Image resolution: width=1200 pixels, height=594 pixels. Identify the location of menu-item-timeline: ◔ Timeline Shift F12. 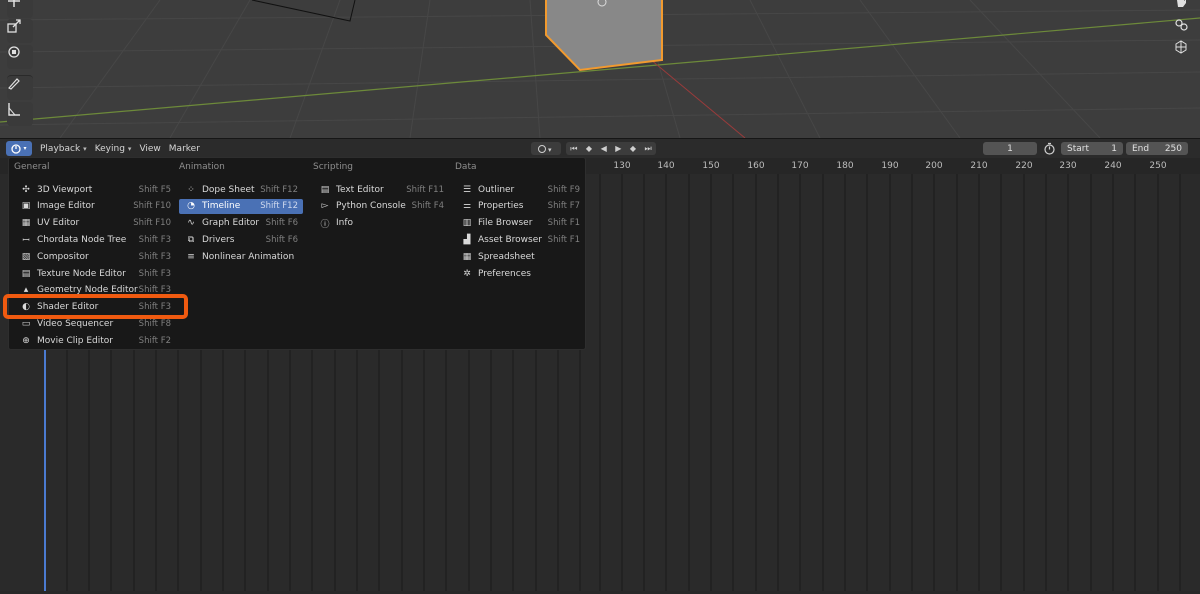
(241, 206).